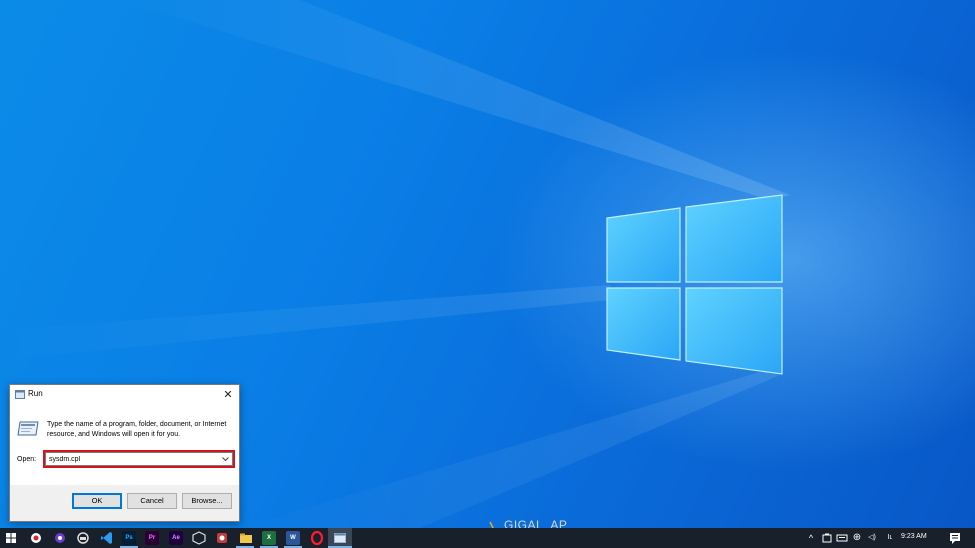 This screenshot has width=975, height=548. What do you see at coordinates (129, 538) in the screenshot?
I see `photoshop-icon: Ps` at bounding box center [129, 538].